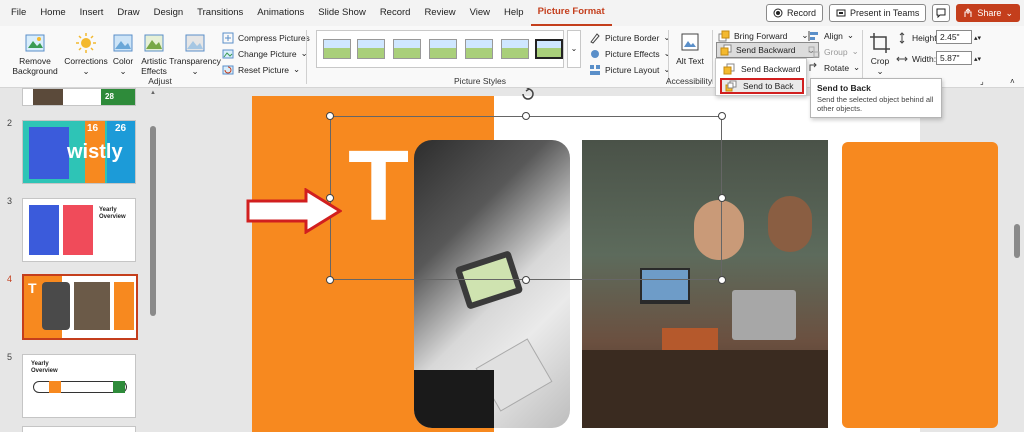 The image size is (1024, 432). Describe the element at coordinates (528, 95) in the screenshot. I see `rotate-handle-icon` at that location.